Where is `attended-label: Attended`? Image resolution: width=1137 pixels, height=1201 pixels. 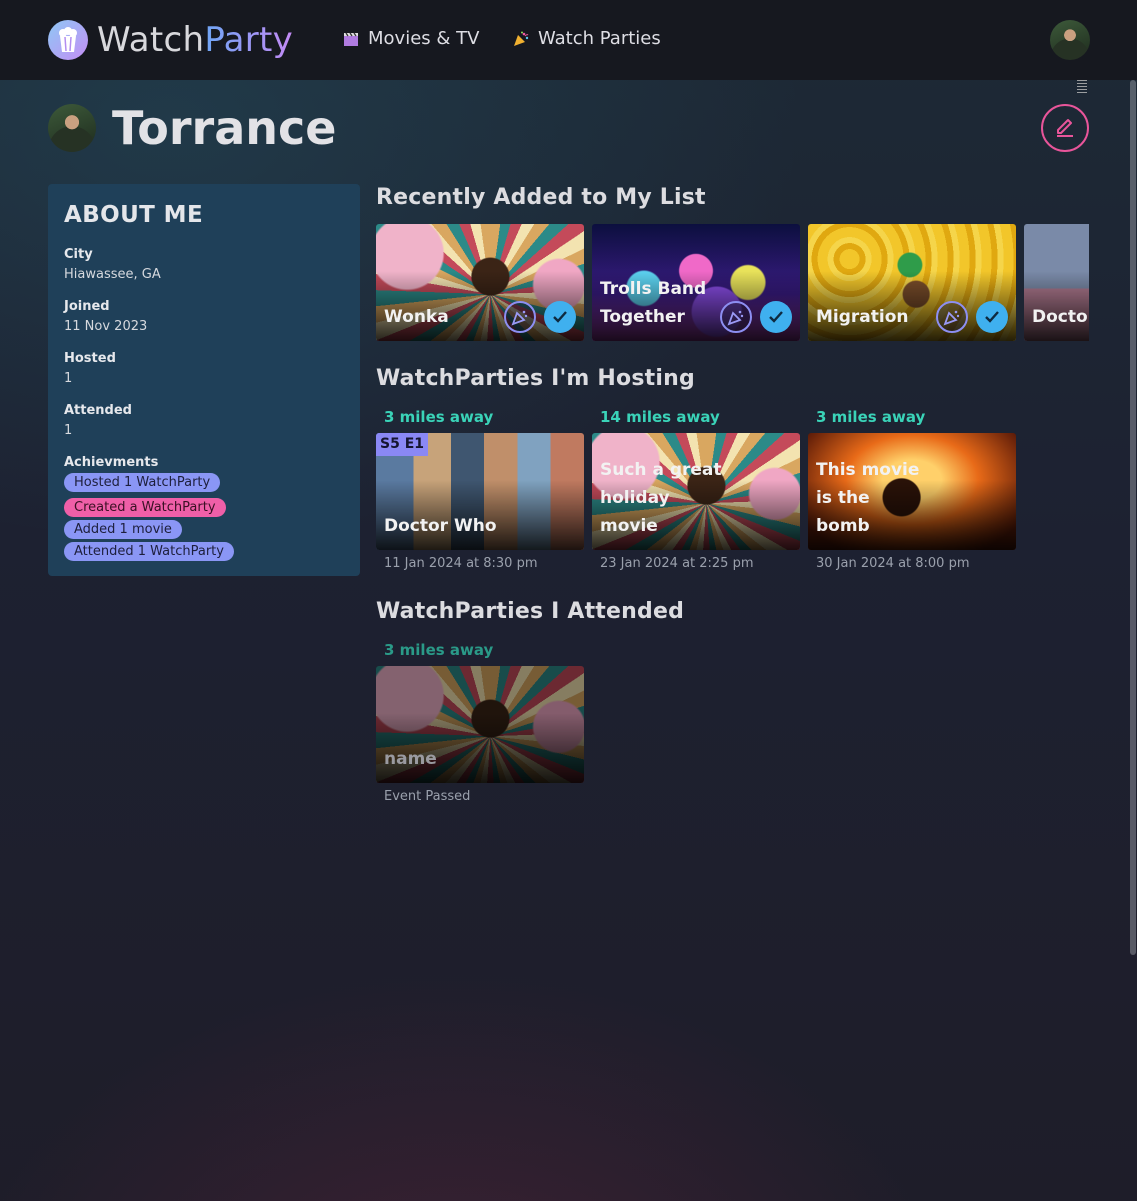
attended-label: Attended is located at coordinates (98, 410).